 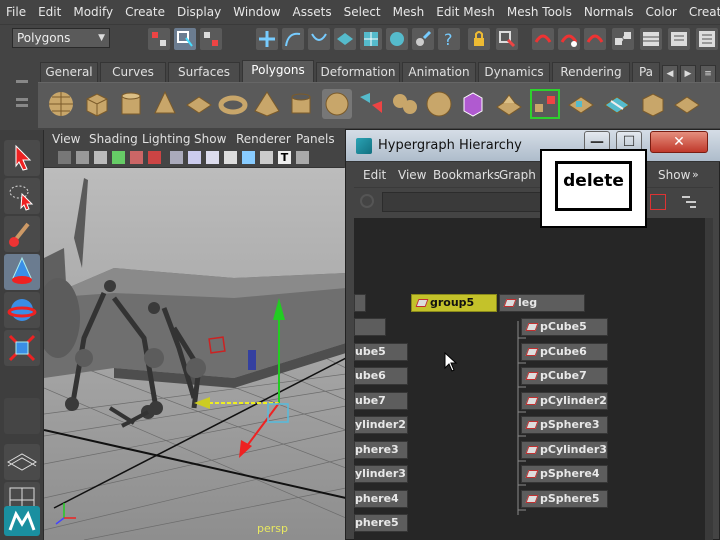 What do you see at coordinates (646, 72) in the screenshot?
I see `tab-partial: Pa` at bounding box center [646, 72].